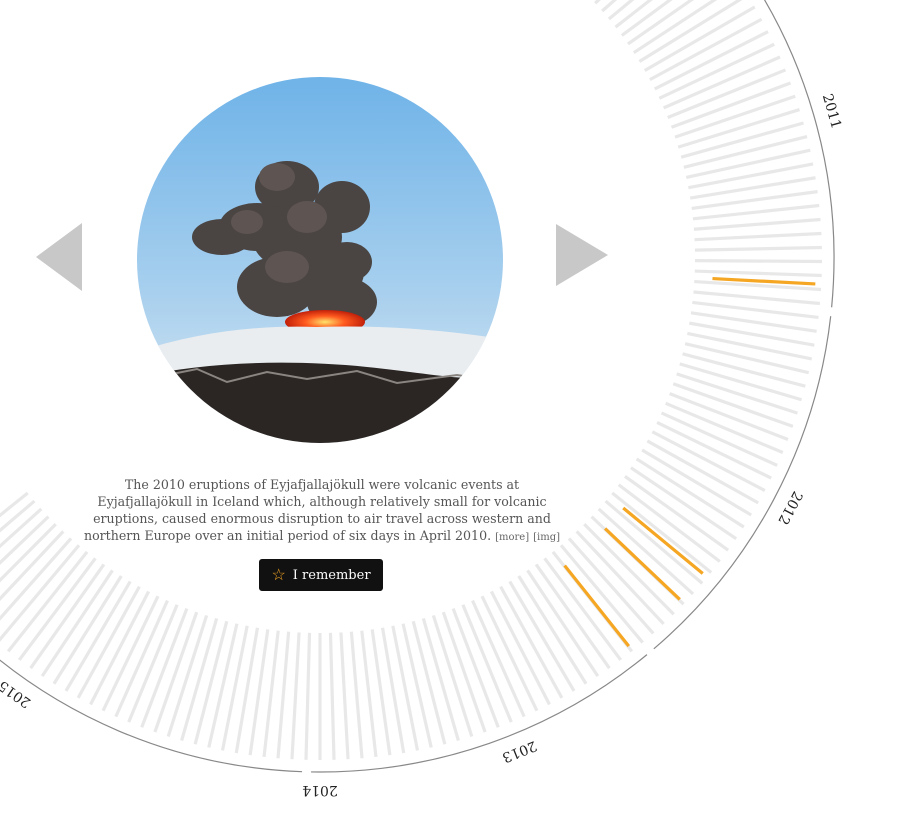 This screenshot has width=921, height=821. I want to click on year-label: 2014, so click(320, 790).